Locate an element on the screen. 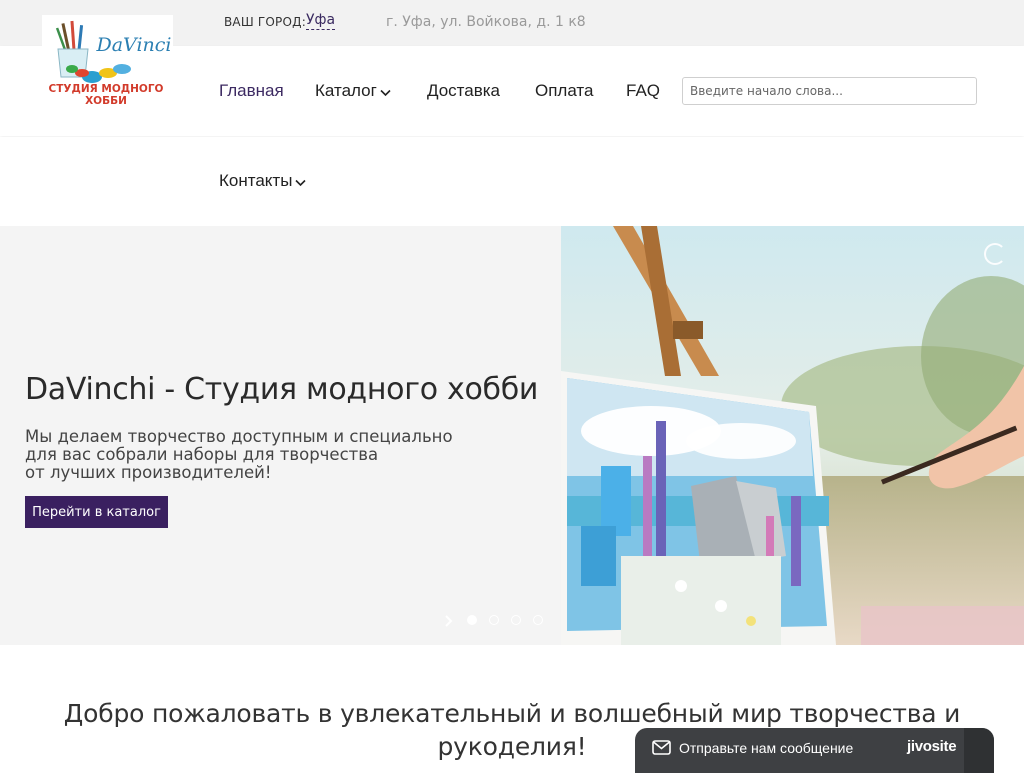 This screenshot has width=1024, height=773. nav-payment-label: Оплата is located at coordinates (564, 90).